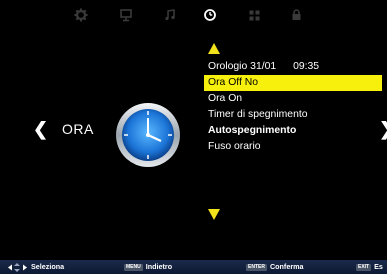 The image size is (387, 274). Describe the element at coordinates (159, 266) in the screenshot. I see `hint-back-label: Indietro` at that location.